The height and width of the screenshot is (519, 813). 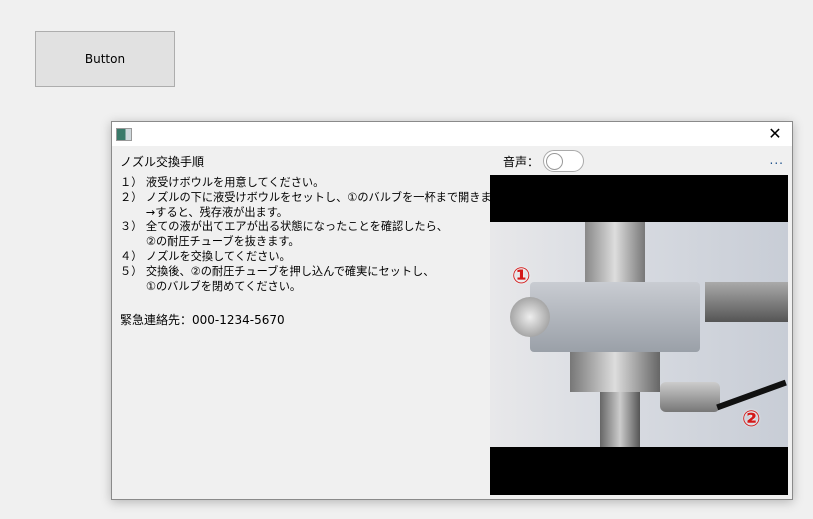 I want to click on toggle-knob, so click(x=554, y=161).